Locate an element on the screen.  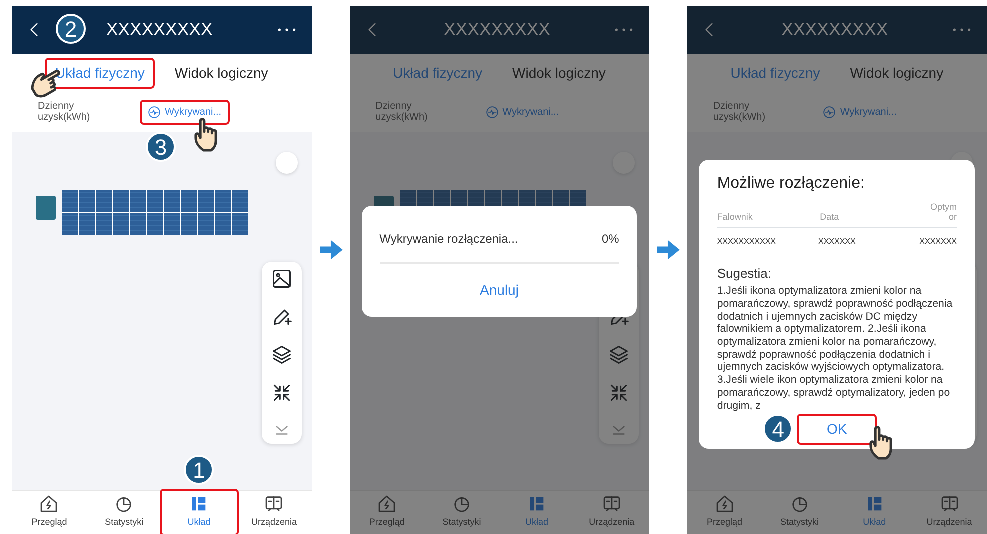
dialog-title: Możliwe rozłączenie: is located at coordinates (791, 184).